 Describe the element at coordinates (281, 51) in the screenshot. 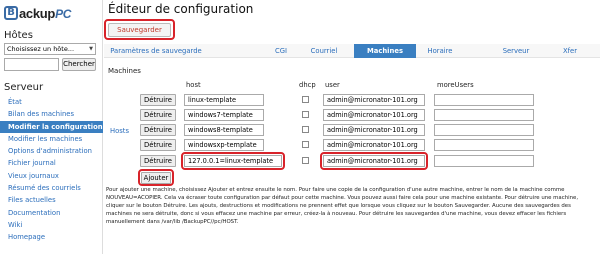

I see `tab-cgi: CGI` at that location.